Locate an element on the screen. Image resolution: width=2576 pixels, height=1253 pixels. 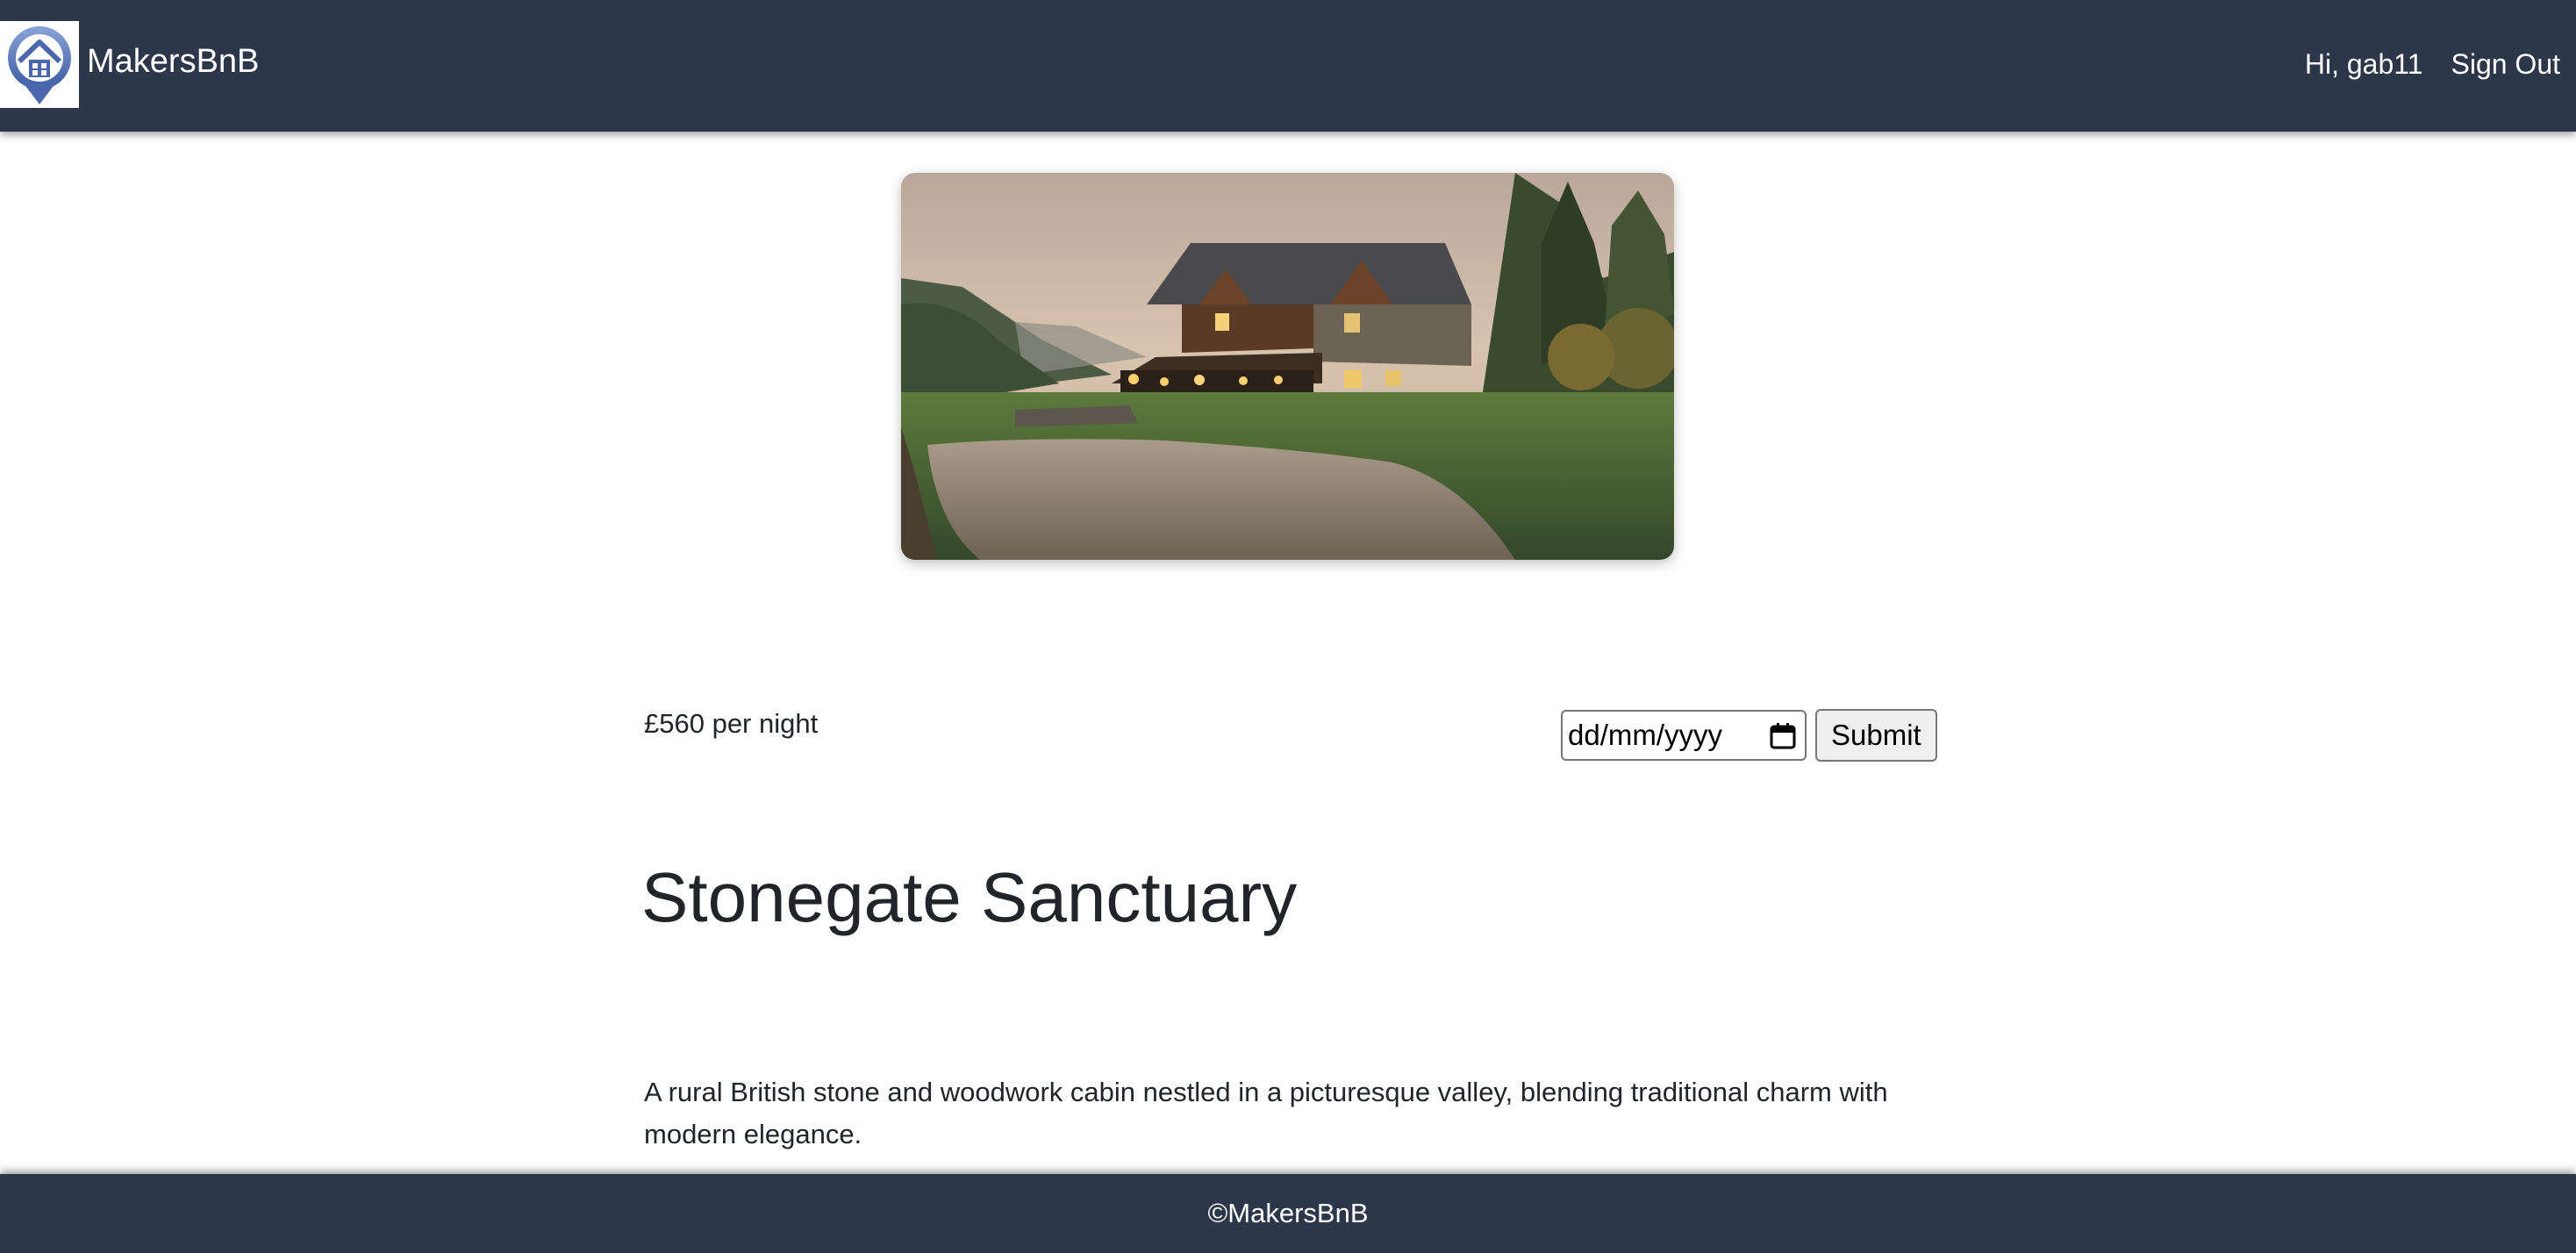
booking-form: dd/mm/yyyy Submit is located at coordinates (1749, 735).